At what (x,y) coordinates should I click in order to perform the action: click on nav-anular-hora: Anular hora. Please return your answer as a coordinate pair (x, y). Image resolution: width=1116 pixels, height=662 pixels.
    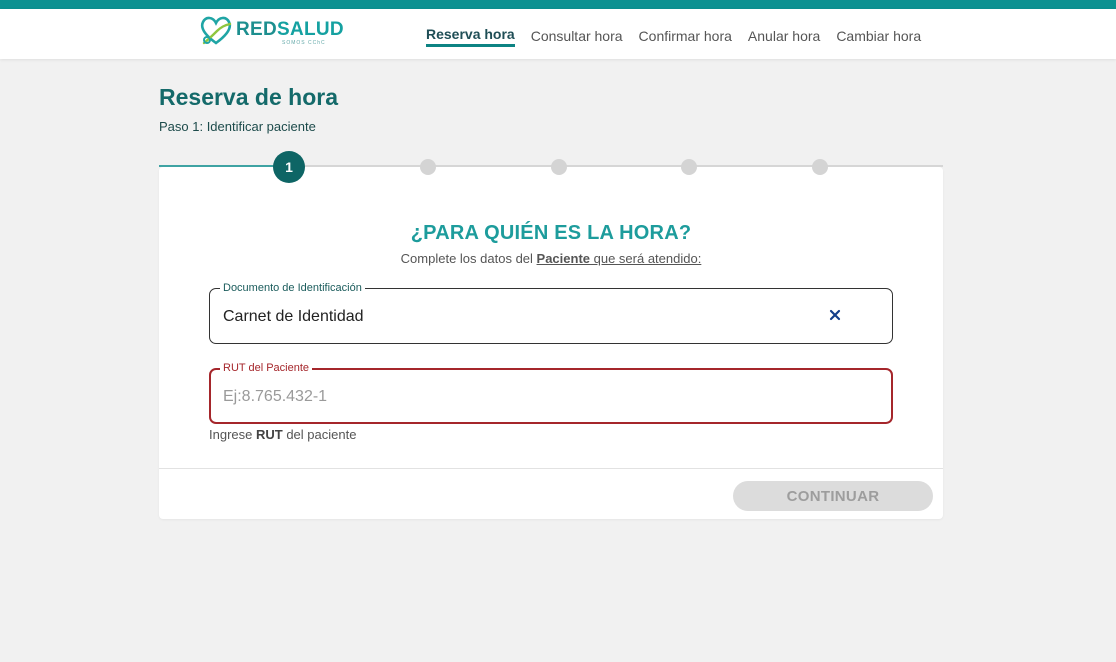
    Looking at the image, I should click on (784, 34).